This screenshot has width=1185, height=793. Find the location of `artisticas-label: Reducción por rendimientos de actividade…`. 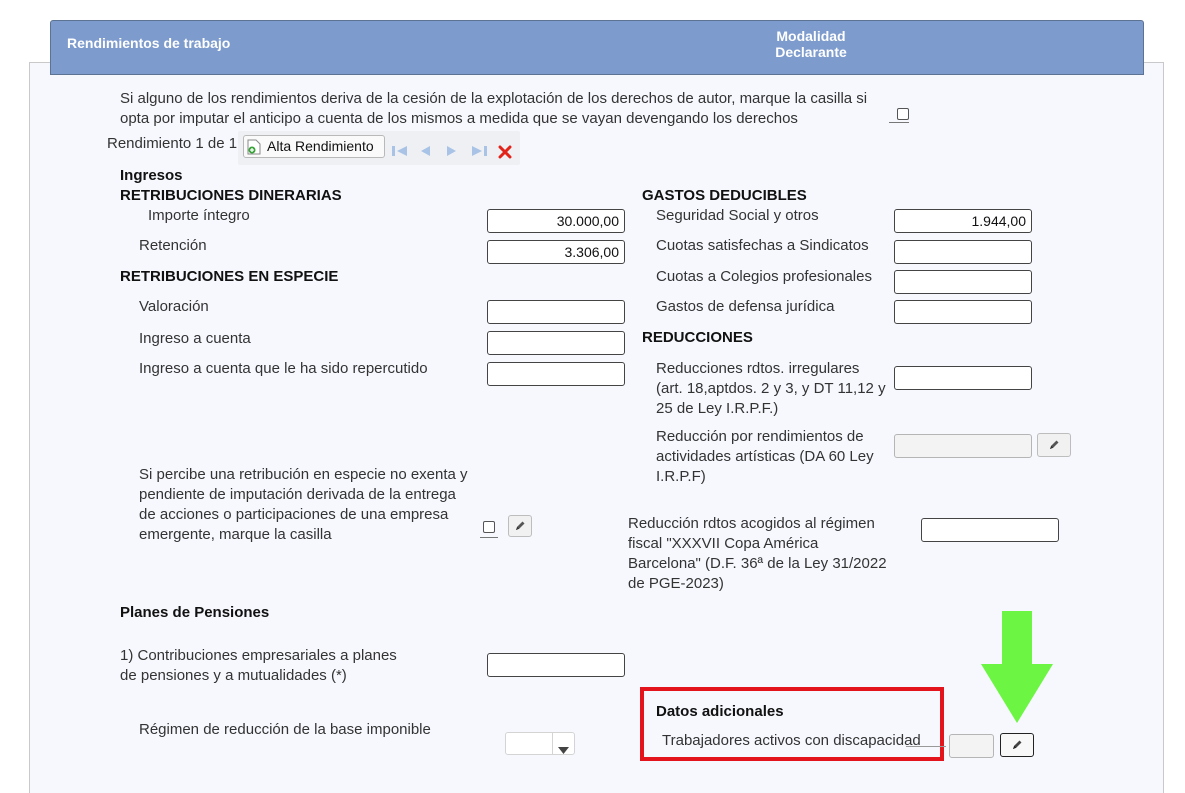

artisticas-label: Reducción por rendimientos de actividade… is located at coordinates (765, 456).